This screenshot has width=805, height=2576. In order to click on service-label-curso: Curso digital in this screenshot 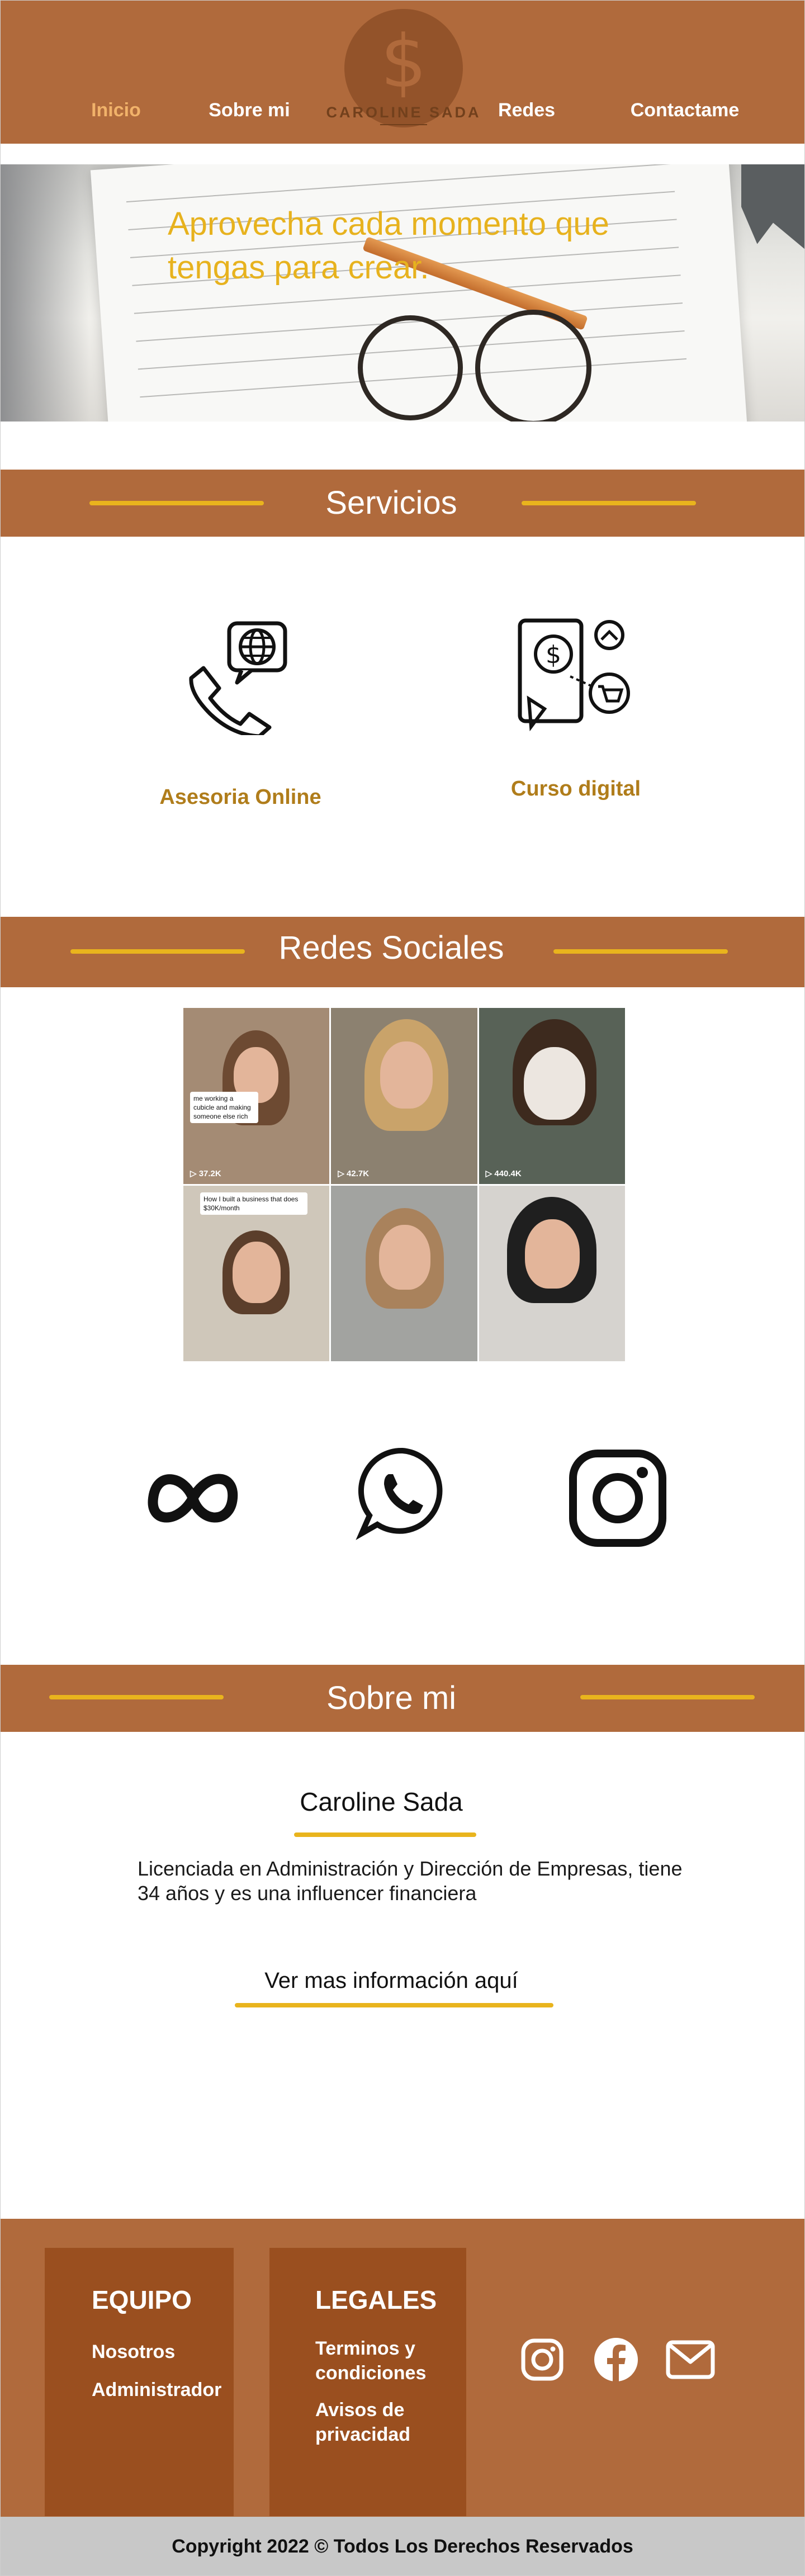, I will do `click(576, 789)`.